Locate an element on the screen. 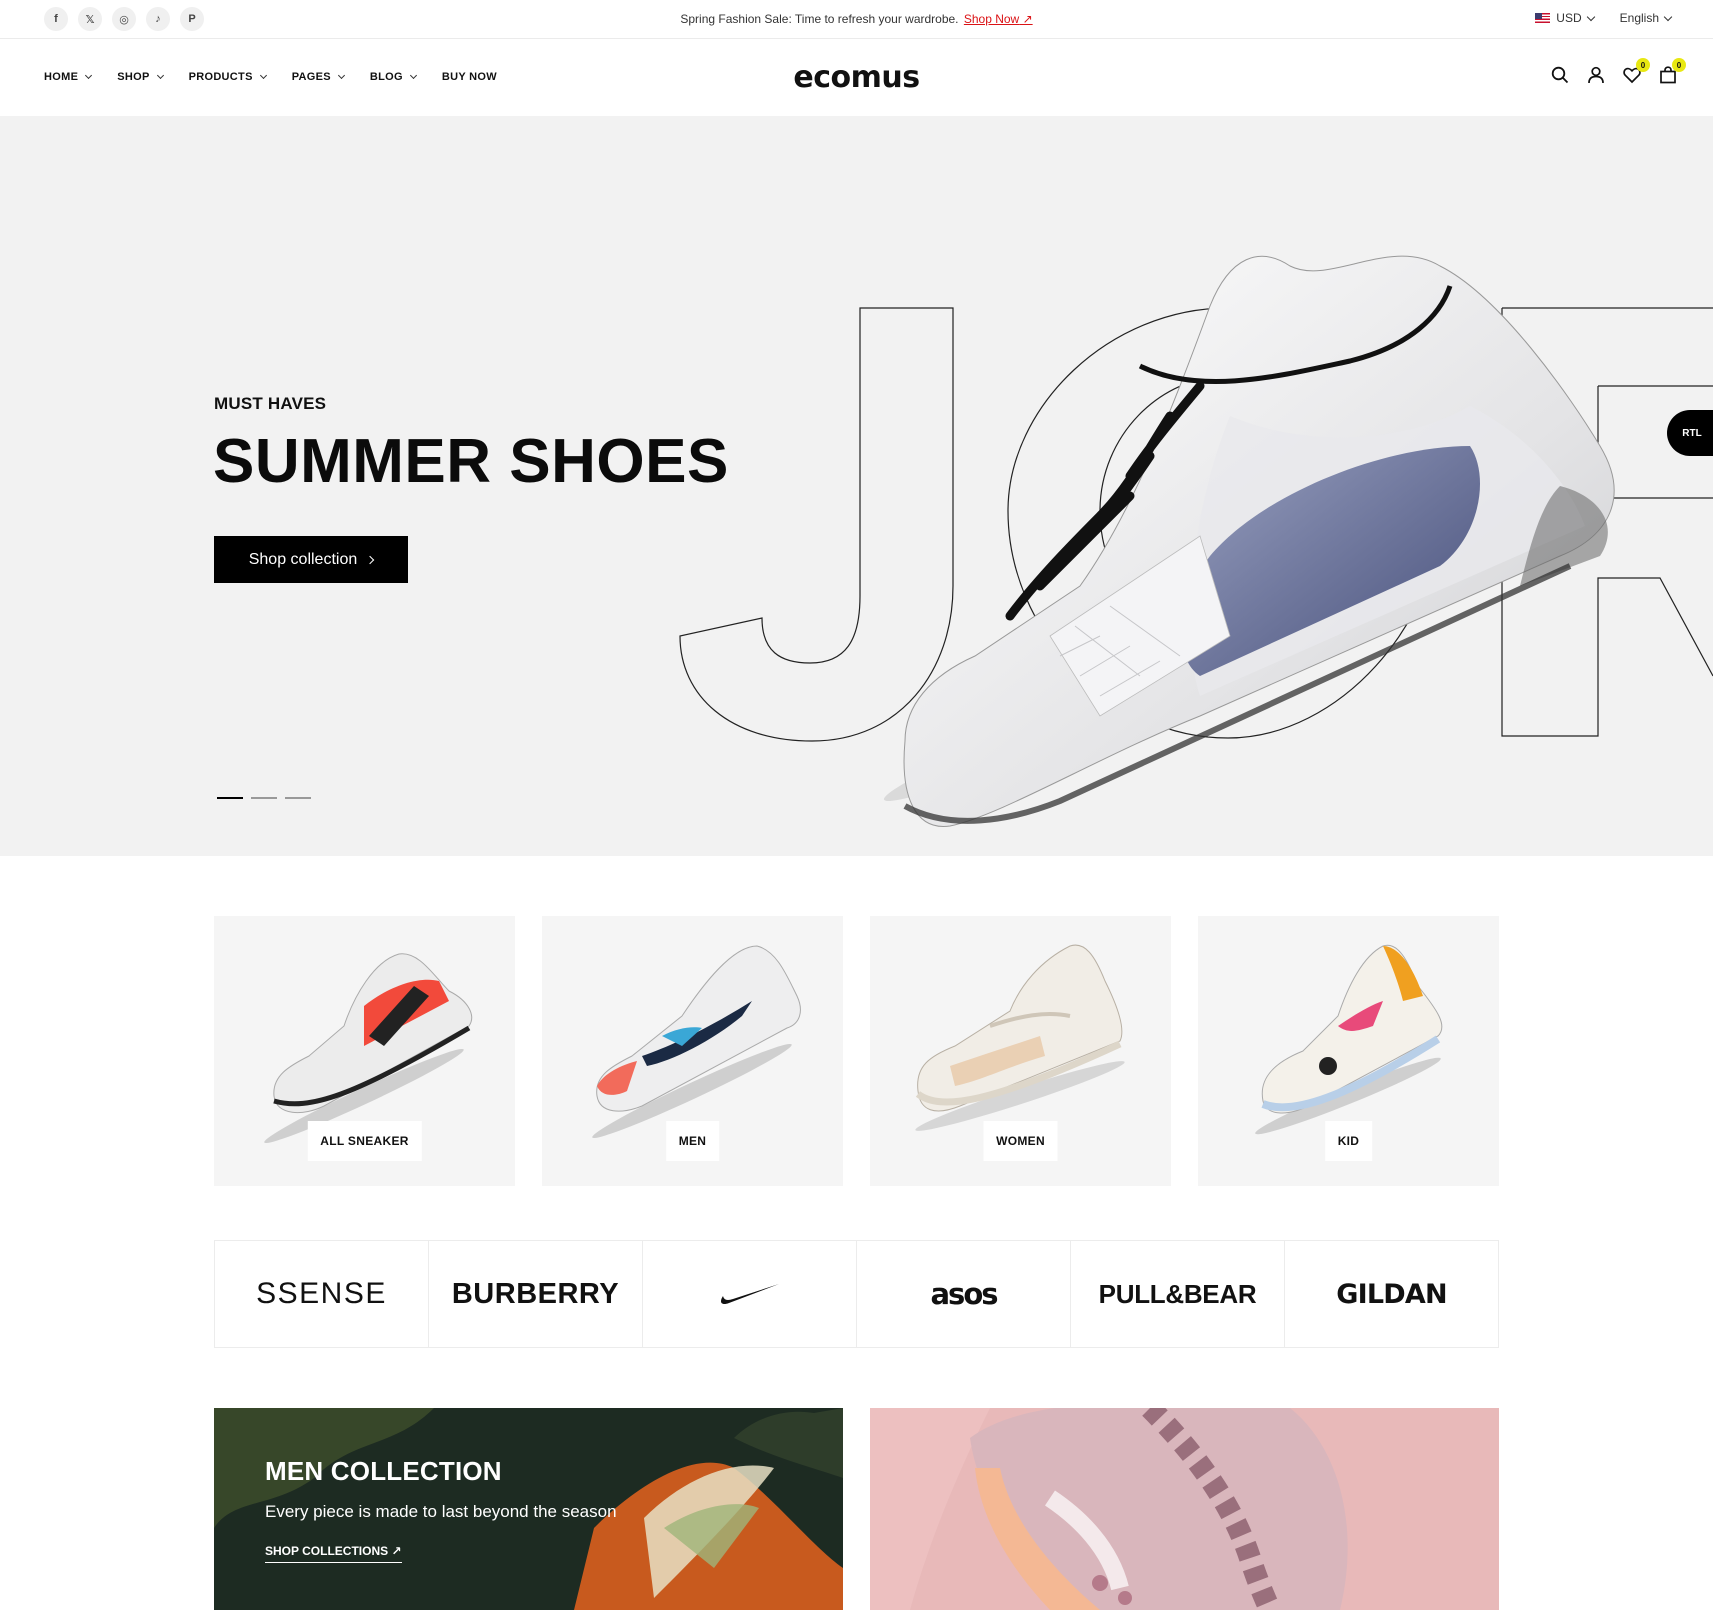 This screenshot has height=1610, width=1713. rtl-toggle-button: RTL is located at coordinates (1690, 433).